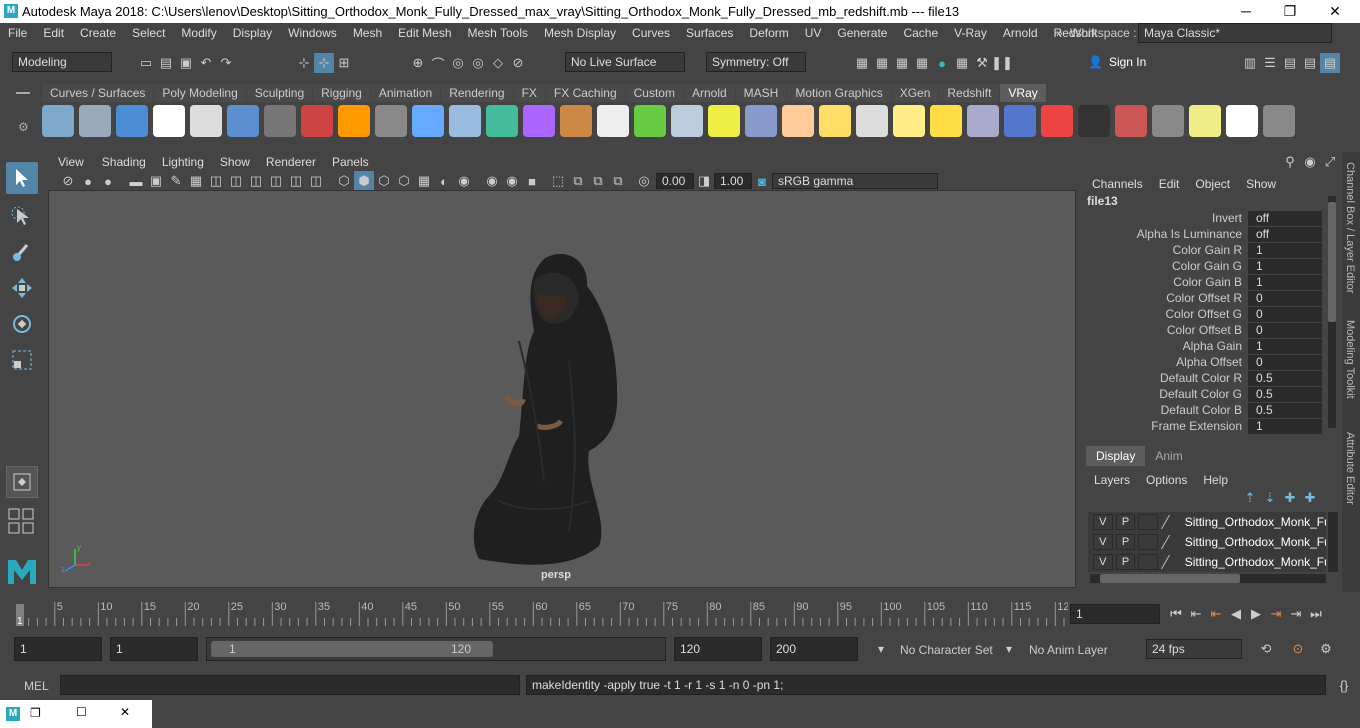  What do you see at coordinates (62, 62) in the screenshot?
I see `menu-set-dropdown: Modeling` at bounding box center [62, 62].